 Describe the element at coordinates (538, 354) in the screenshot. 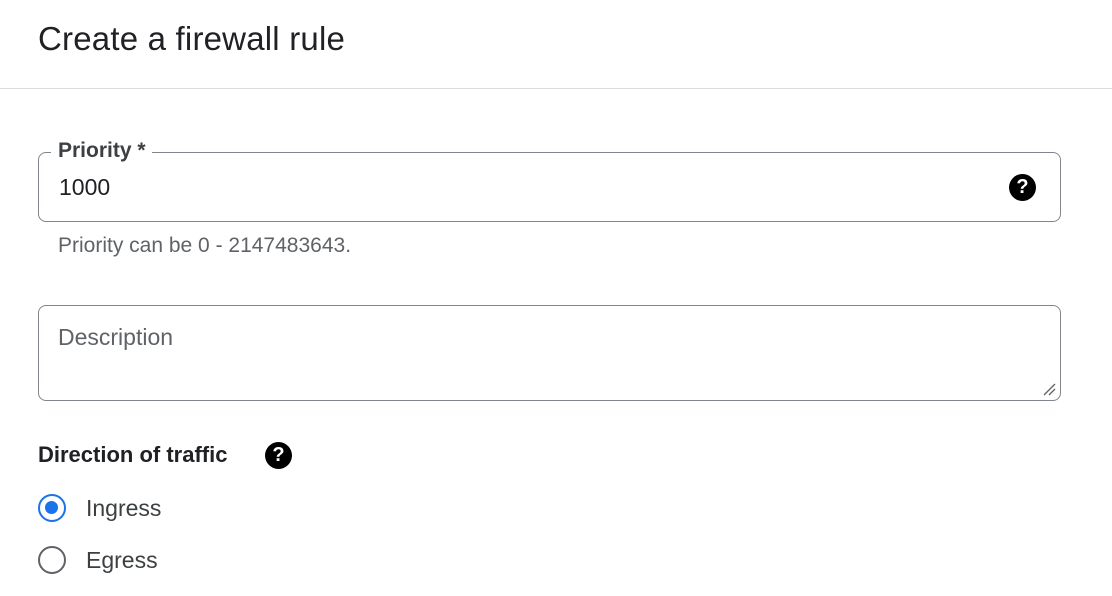

I see `description-input` at that location.